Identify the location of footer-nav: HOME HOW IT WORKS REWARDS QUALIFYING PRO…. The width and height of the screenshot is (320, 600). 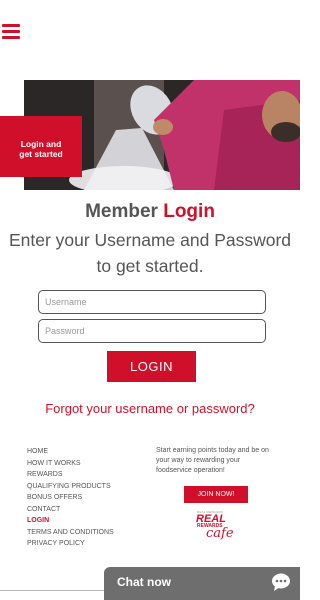
(70, 498).